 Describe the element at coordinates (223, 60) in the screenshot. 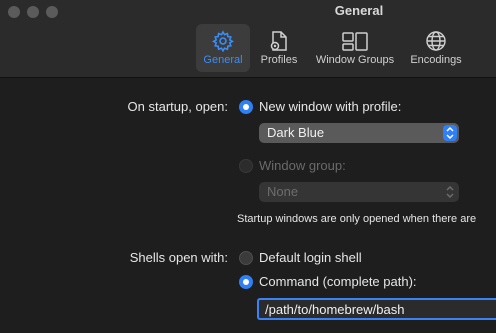

I see `tab-general-label: General` at that location.